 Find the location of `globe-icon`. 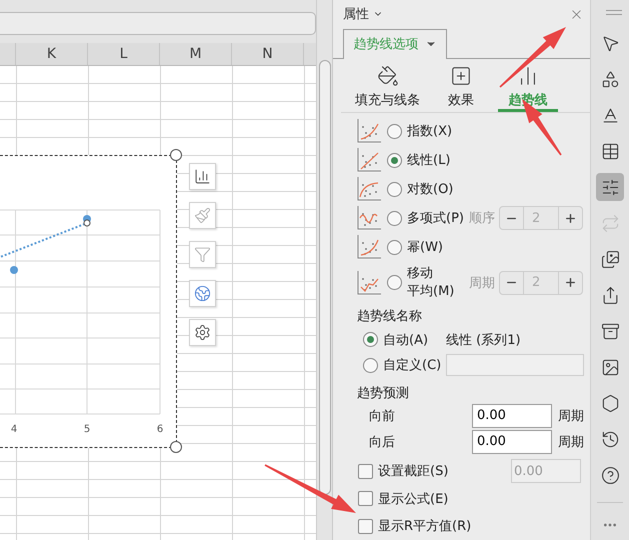

globe-icon is located at coordinates (202, 293).